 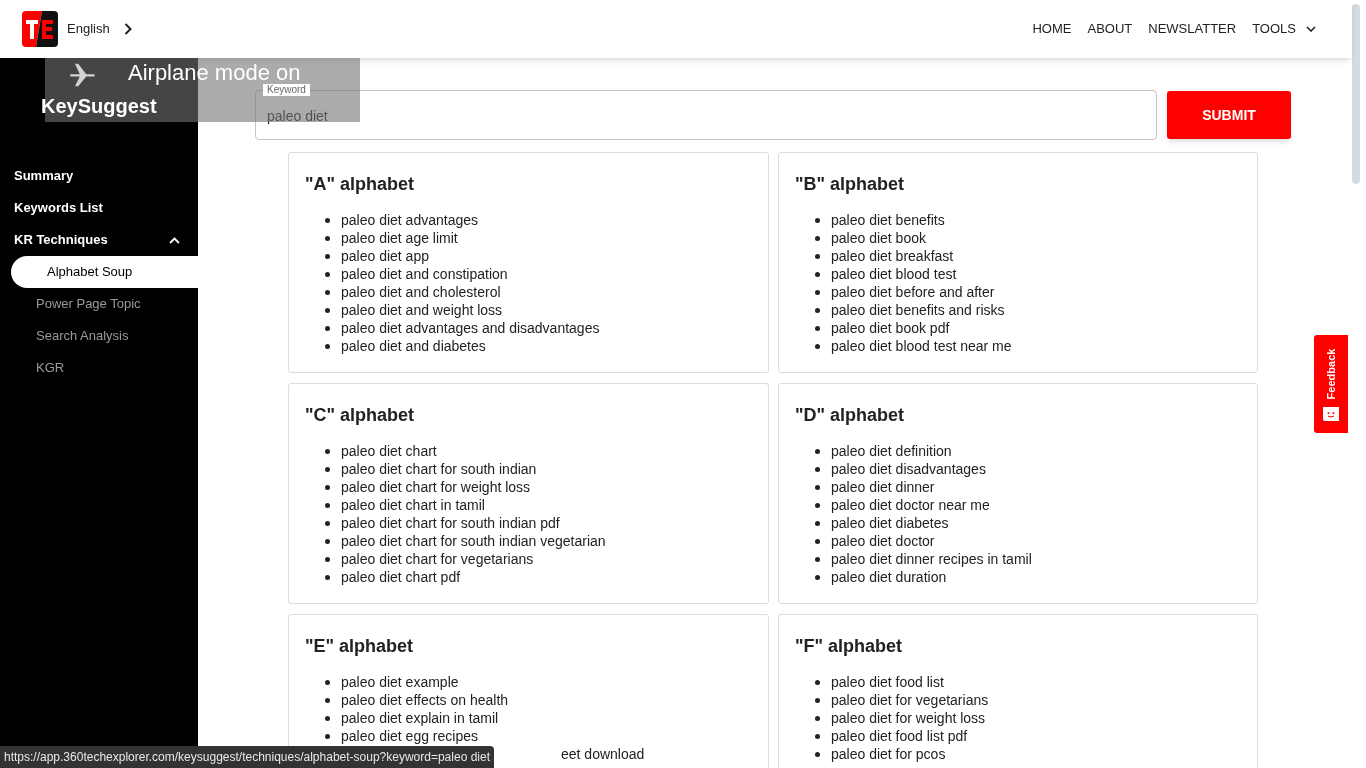 What do you see at coordinates (888, 220) in the screenshot?
I see `keyword-suggestion: paleo diet benefits` at bounding box center [888, 220].